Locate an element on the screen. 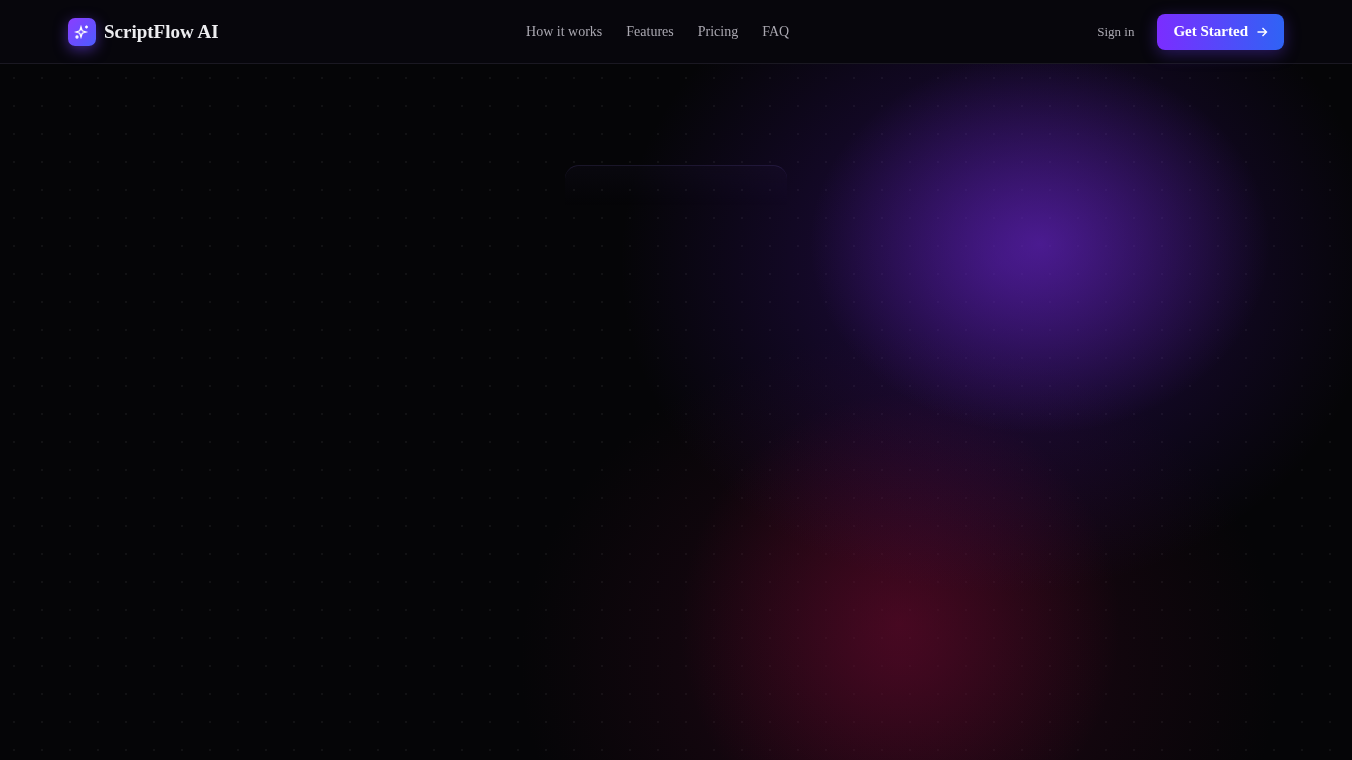 The width and height of the screenshot is (1352, 760). nav-link: FAQ is located at coordinates (776, 31).